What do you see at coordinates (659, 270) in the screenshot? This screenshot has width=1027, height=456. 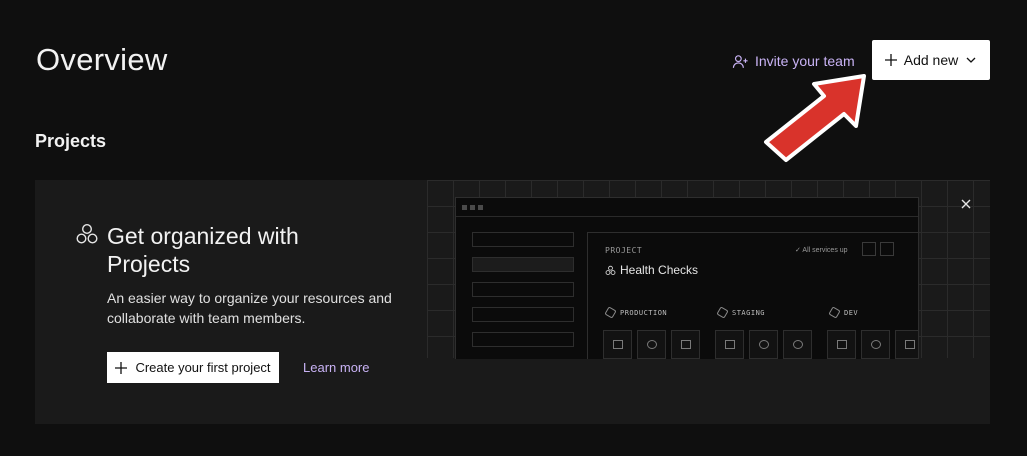 I see `preview-project-title: Health Checks` at bounding box center [659, 270].